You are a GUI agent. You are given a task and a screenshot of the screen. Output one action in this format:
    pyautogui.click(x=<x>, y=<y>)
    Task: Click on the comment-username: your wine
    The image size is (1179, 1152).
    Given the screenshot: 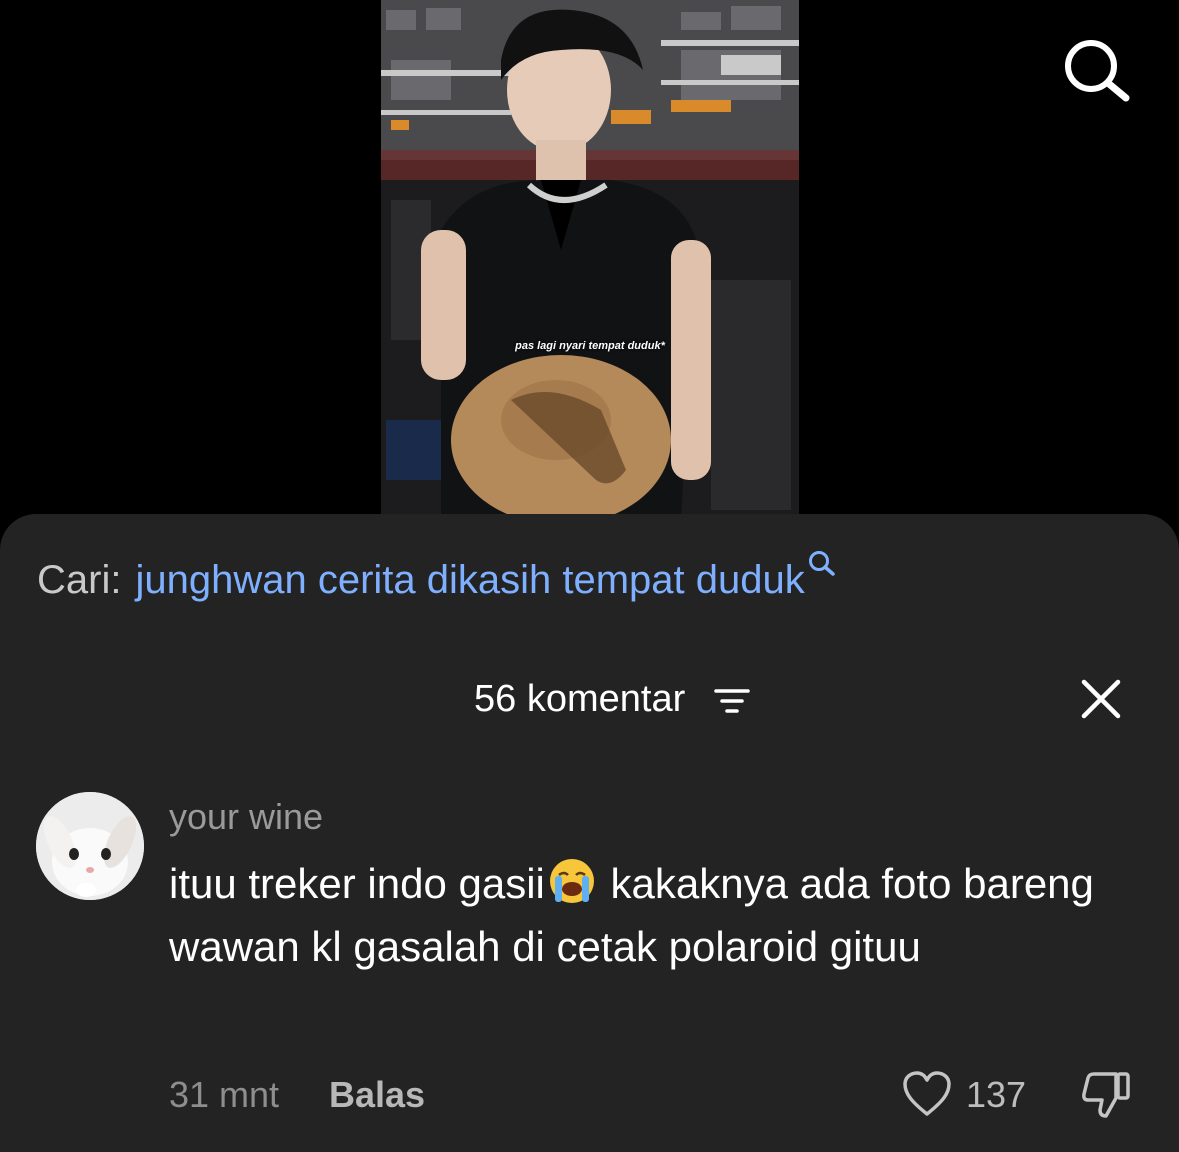 What is the action you would take?
    pyautogui.click(x=246, y=817)
    